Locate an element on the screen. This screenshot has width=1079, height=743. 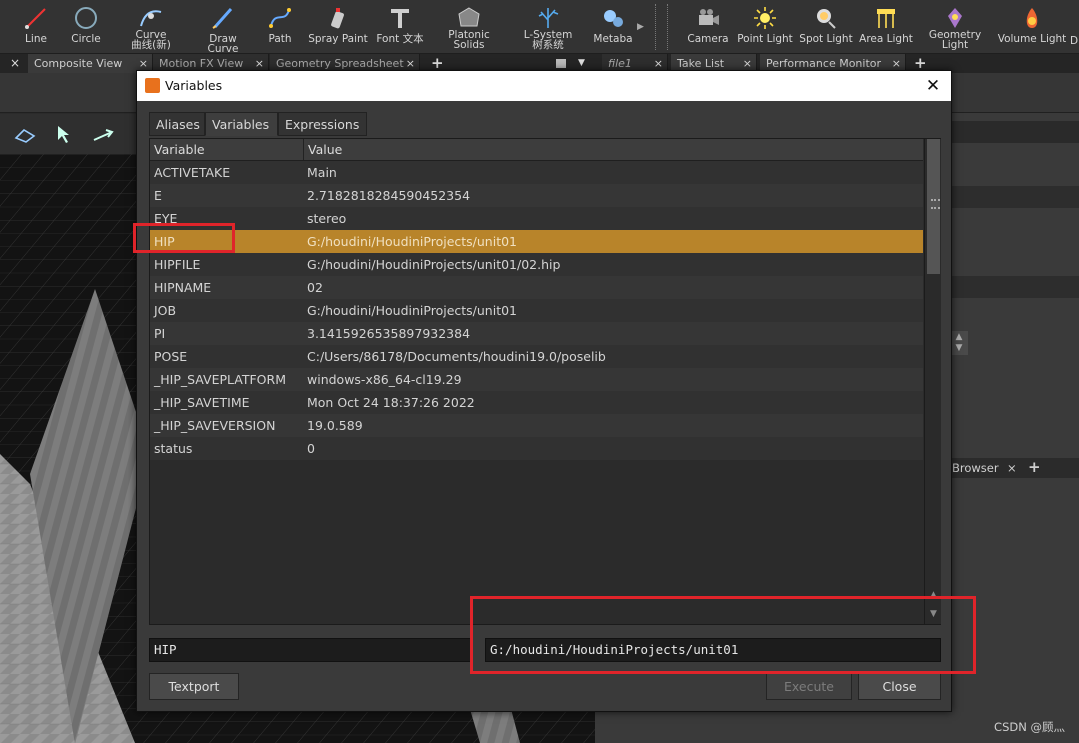
tool-label: Area Light is located at coordinates (886, 39).